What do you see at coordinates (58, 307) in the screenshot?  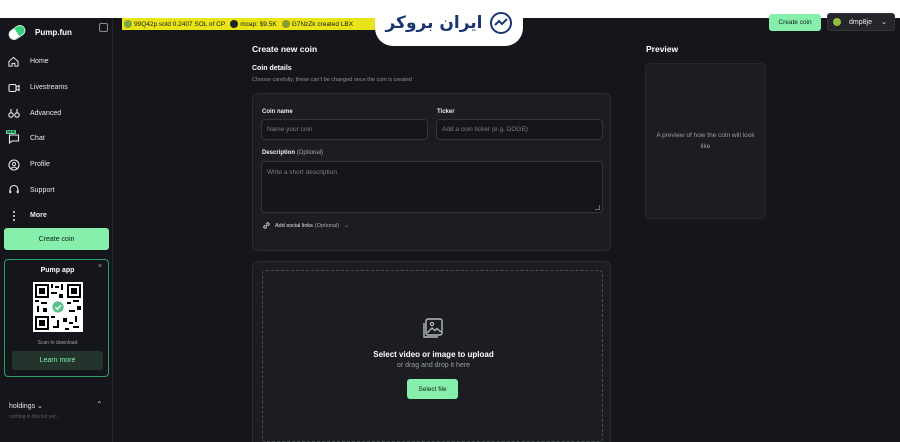 I see `qr-code` at bounding box center [58, 307].